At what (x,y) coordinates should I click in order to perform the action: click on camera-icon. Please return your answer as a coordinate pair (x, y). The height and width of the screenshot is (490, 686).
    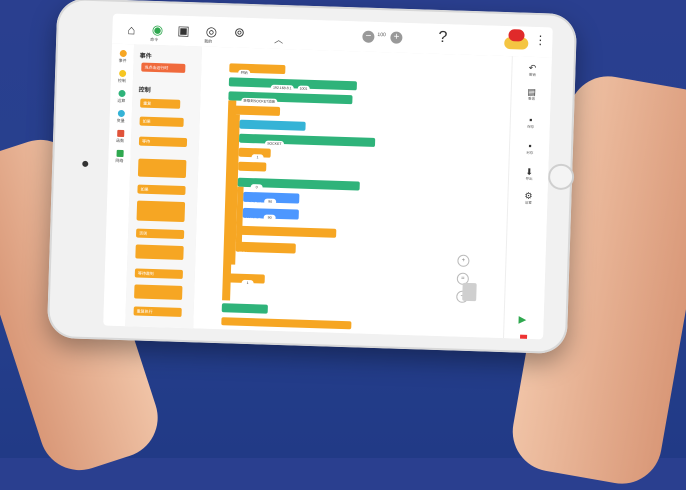
    Looking at the image, I should click on (85, 163).